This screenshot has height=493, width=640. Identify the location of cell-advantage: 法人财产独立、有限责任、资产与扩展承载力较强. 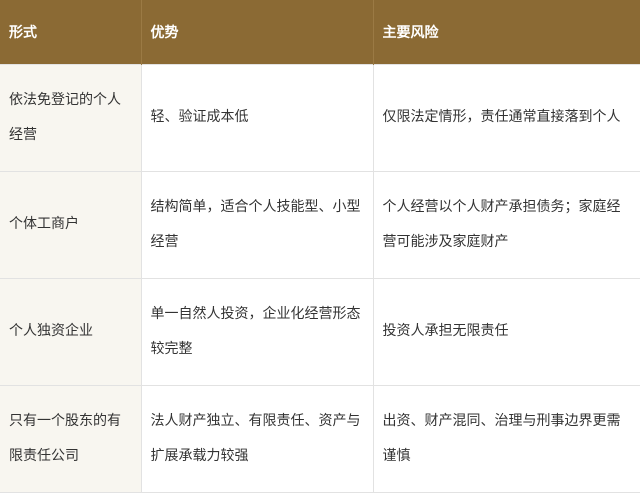
(257, 438).